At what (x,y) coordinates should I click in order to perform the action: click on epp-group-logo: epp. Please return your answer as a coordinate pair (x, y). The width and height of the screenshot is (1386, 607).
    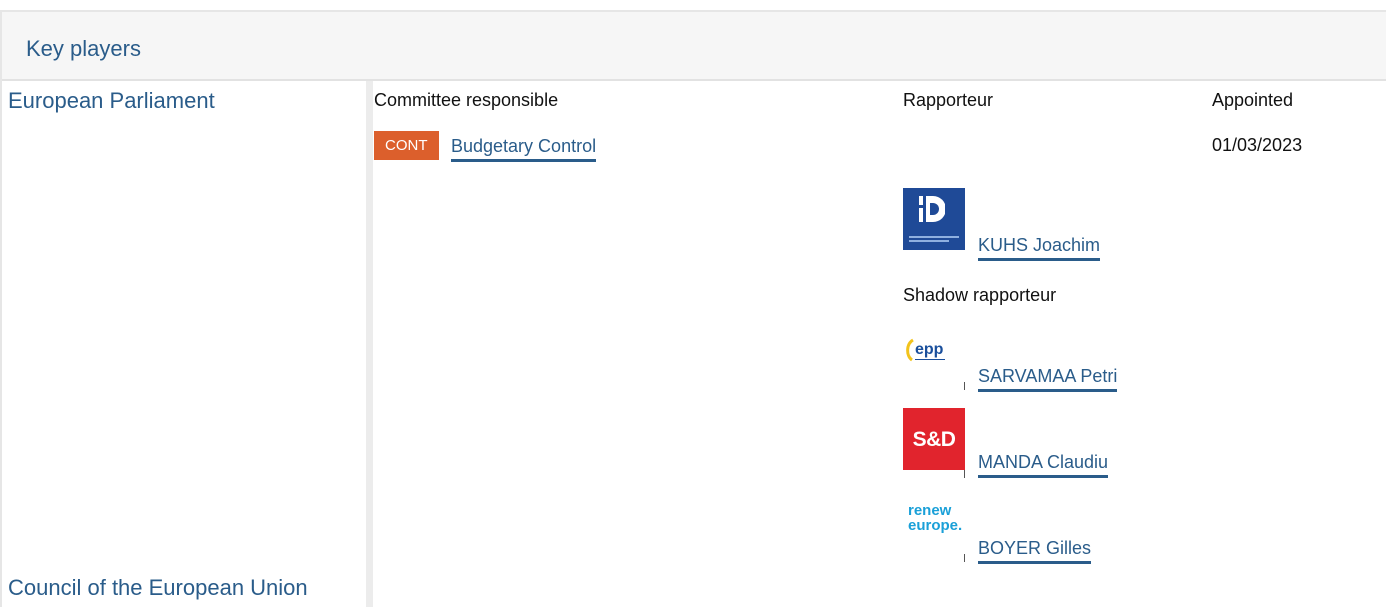
    Looking at the image, I should click on (934, 353).